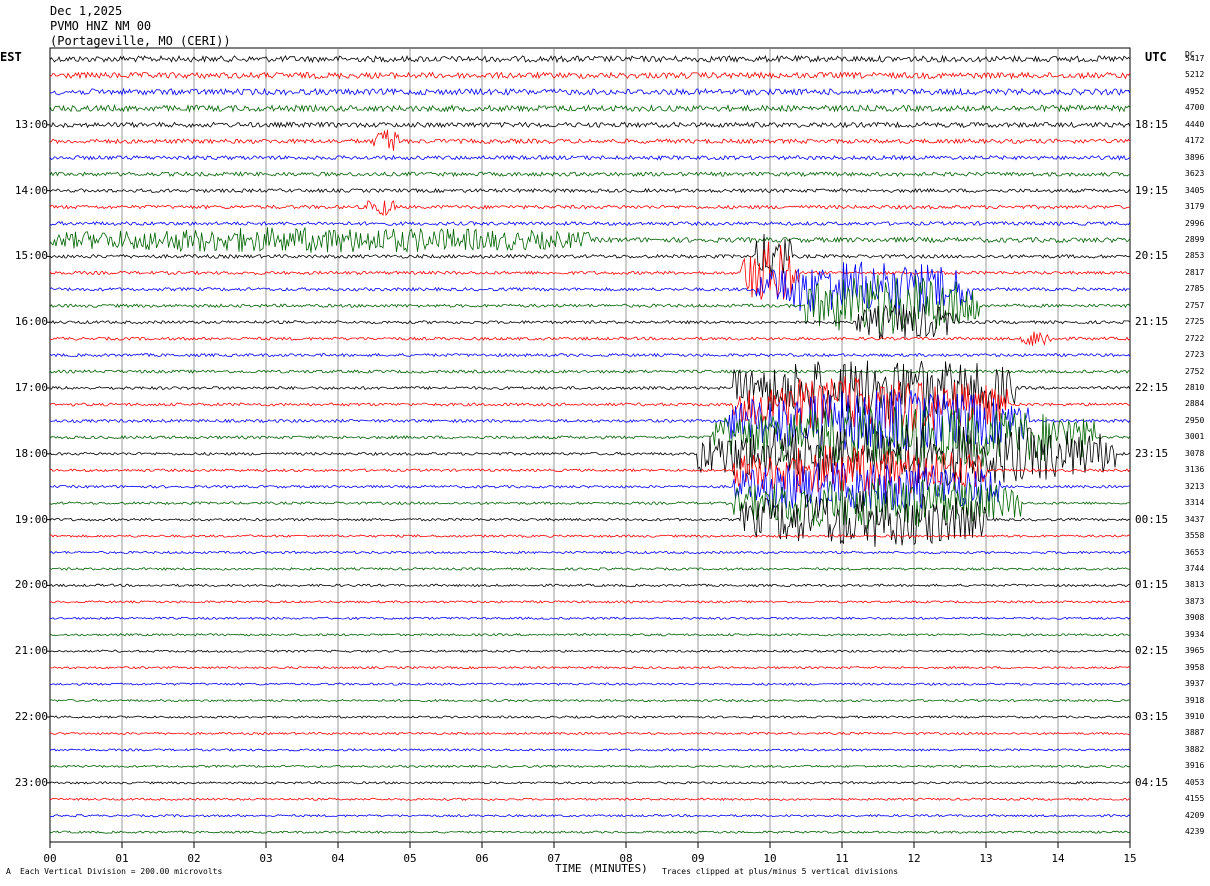  I want to click on x-tick-label: 05, so click(410, 858).